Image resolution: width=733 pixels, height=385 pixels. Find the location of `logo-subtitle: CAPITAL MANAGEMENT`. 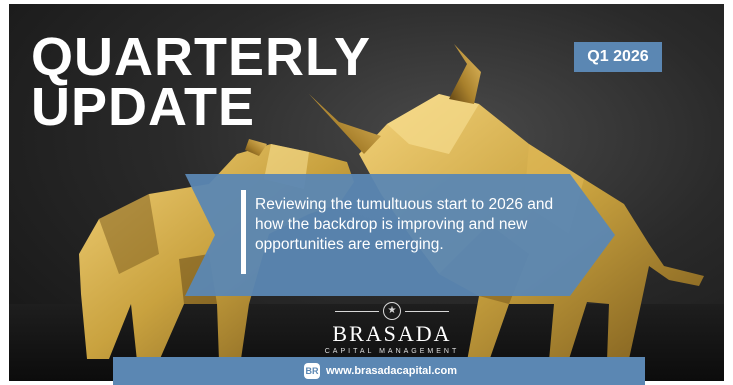

logo-subtitle: CAPITAL MANAGEMENT is located at coordinates (392, 351).